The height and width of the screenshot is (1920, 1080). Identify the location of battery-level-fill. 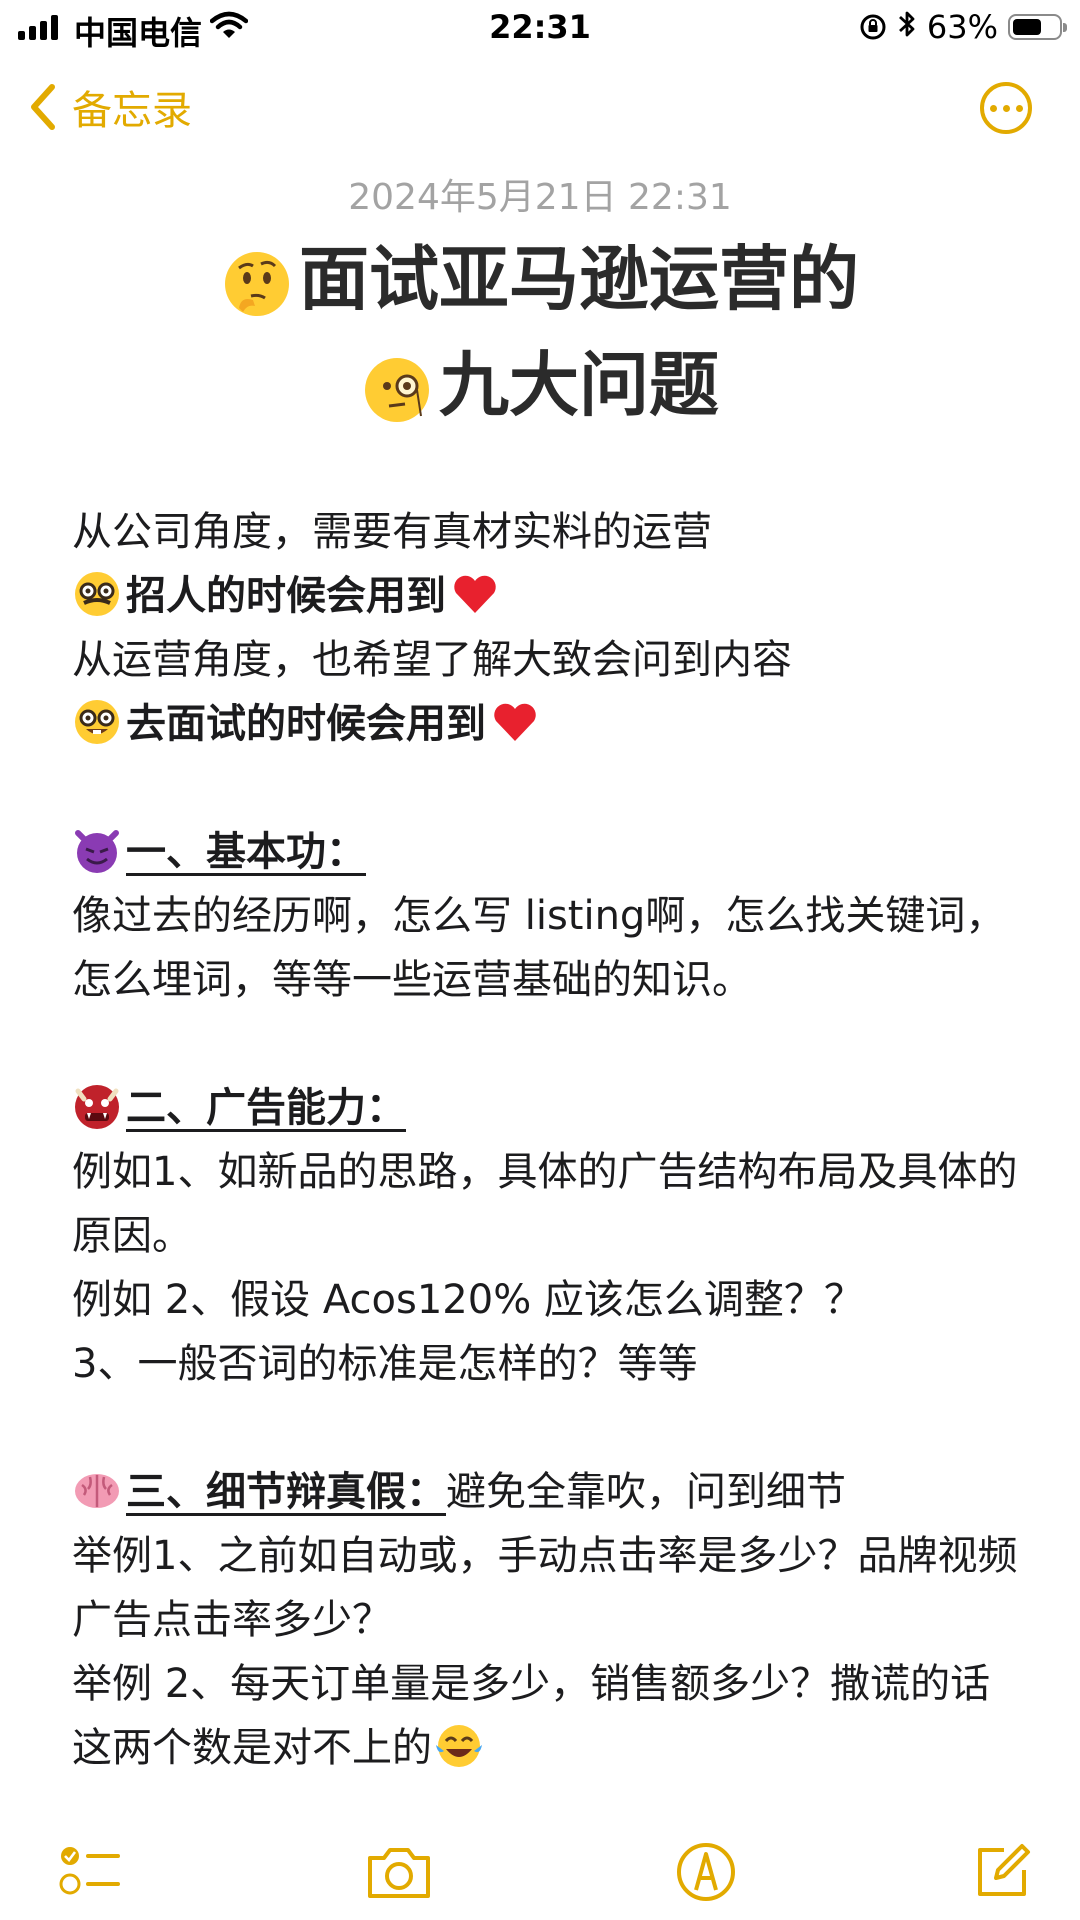
(1027, 27).